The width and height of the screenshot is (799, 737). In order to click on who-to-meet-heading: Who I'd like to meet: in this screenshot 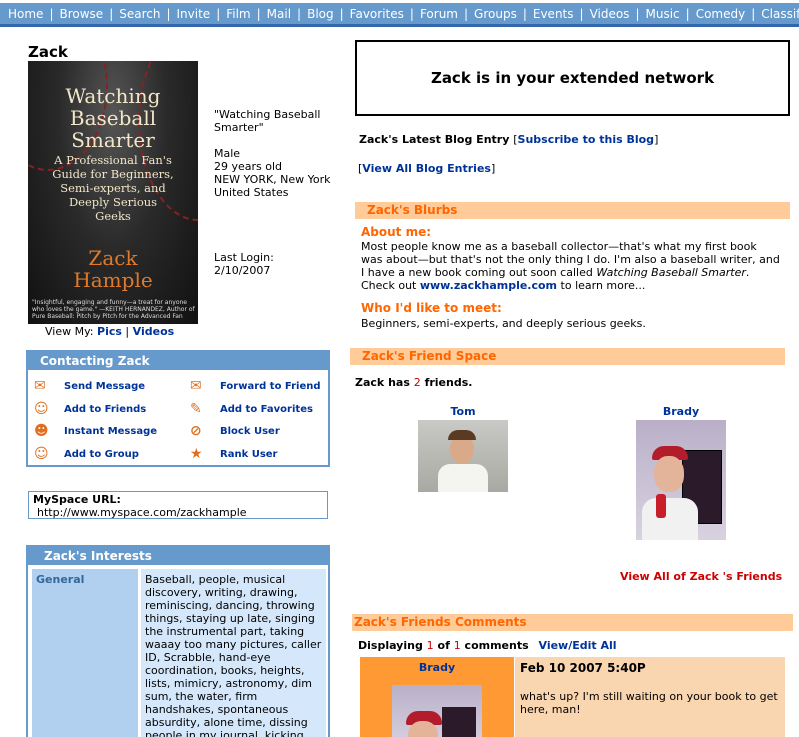, I will do `click(431, 308)`.